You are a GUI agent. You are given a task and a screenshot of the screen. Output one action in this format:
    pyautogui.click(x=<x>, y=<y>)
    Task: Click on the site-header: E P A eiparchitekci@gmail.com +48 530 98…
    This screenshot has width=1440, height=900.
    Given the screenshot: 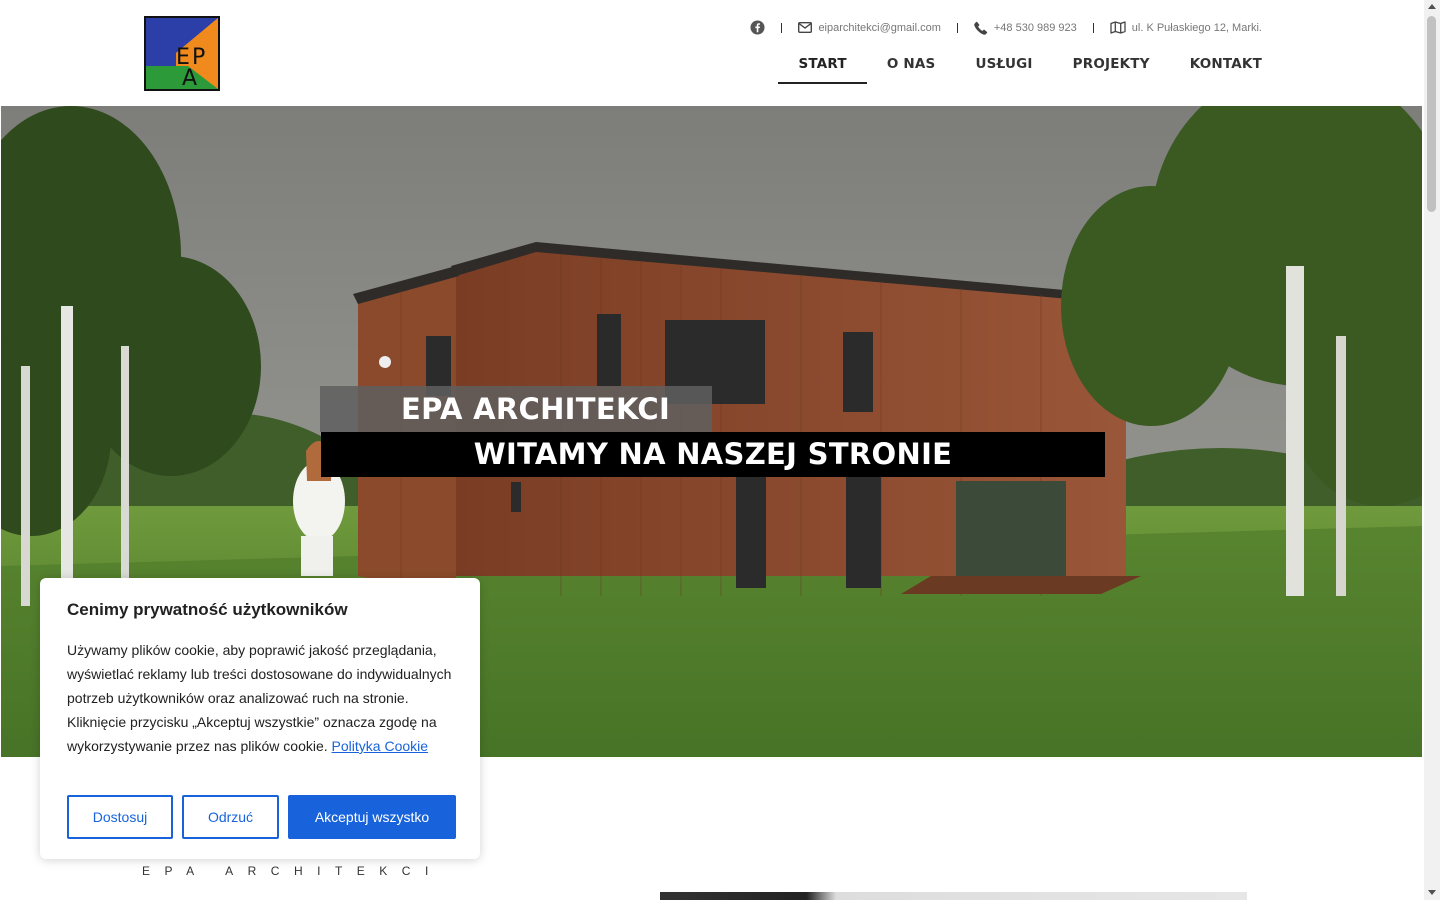 What is the action you would take?
    pyautogui.click(x=712, y=53)
    